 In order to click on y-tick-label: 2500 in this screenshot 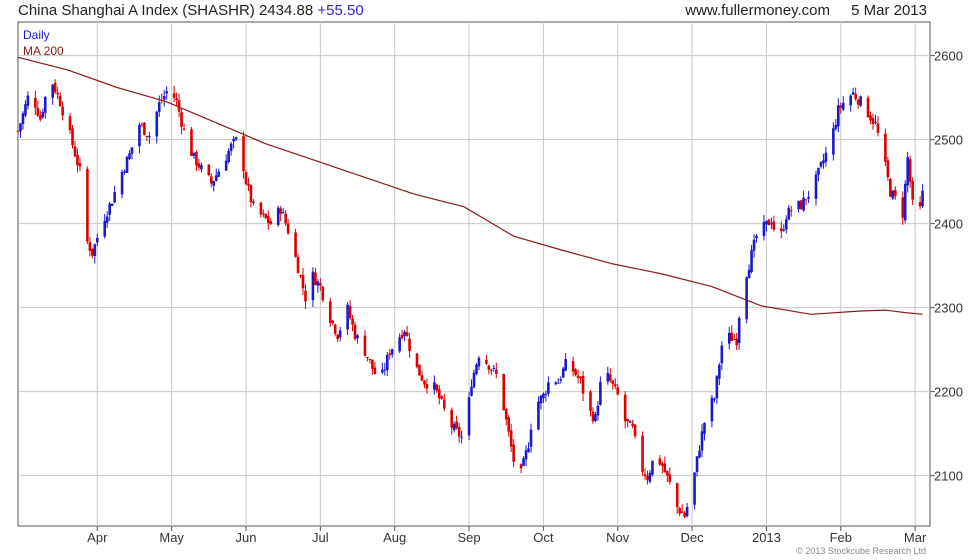, I will do `click(948, 140)`.